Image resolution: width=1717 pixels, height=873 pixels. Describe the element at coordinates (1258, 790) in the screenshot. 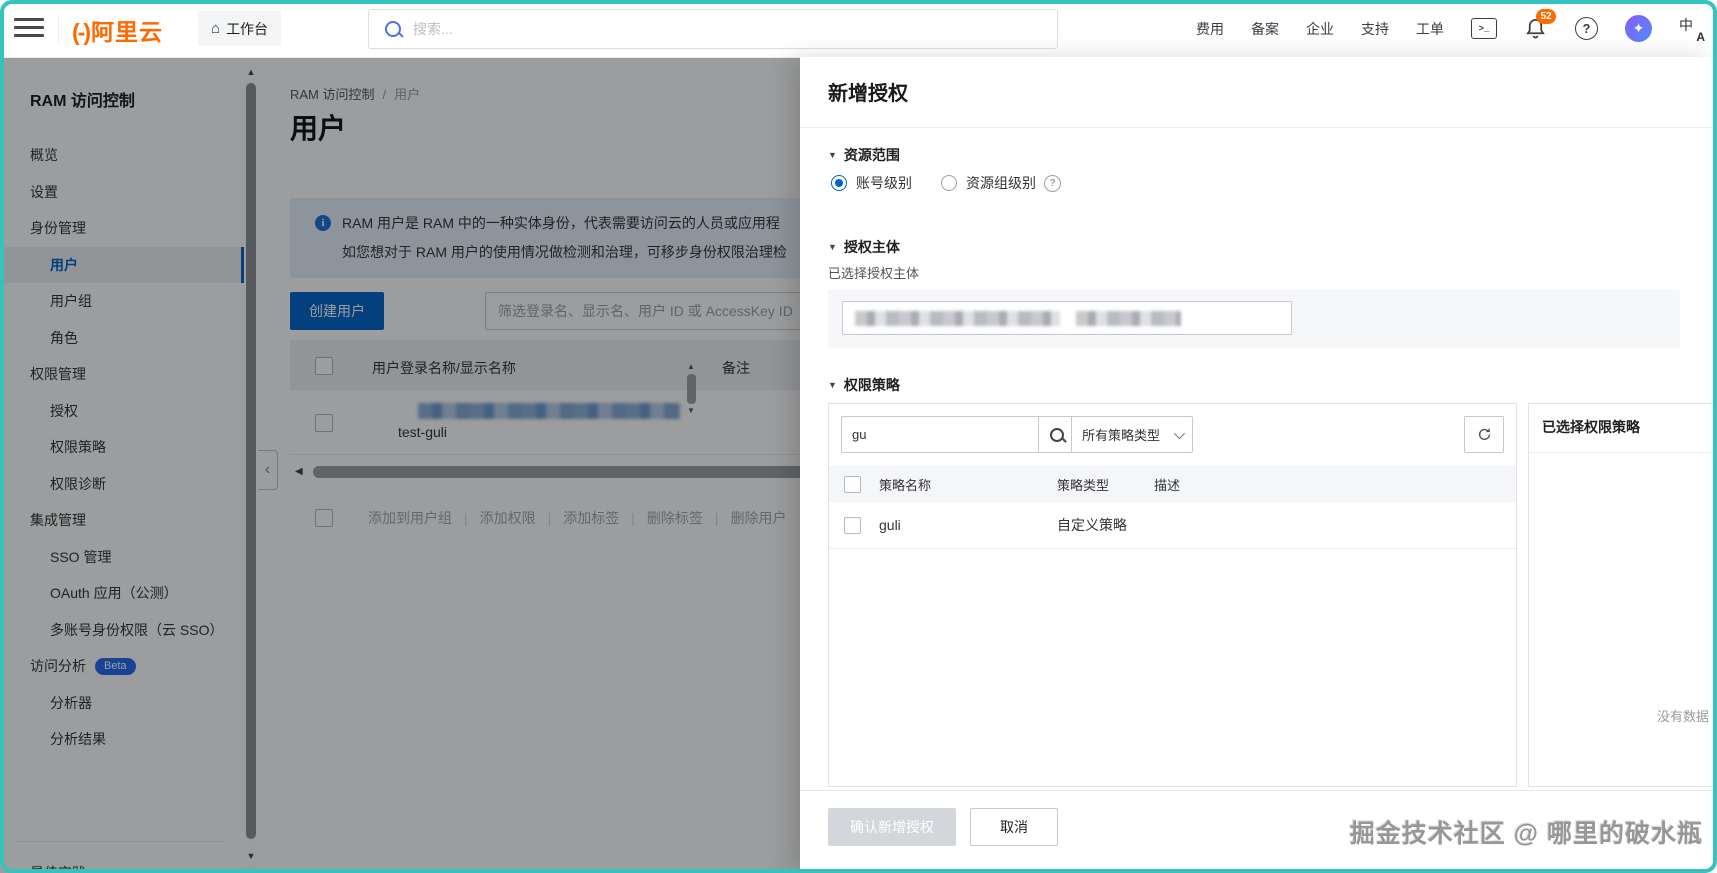

I see `drawer-footer-divider` at that location.